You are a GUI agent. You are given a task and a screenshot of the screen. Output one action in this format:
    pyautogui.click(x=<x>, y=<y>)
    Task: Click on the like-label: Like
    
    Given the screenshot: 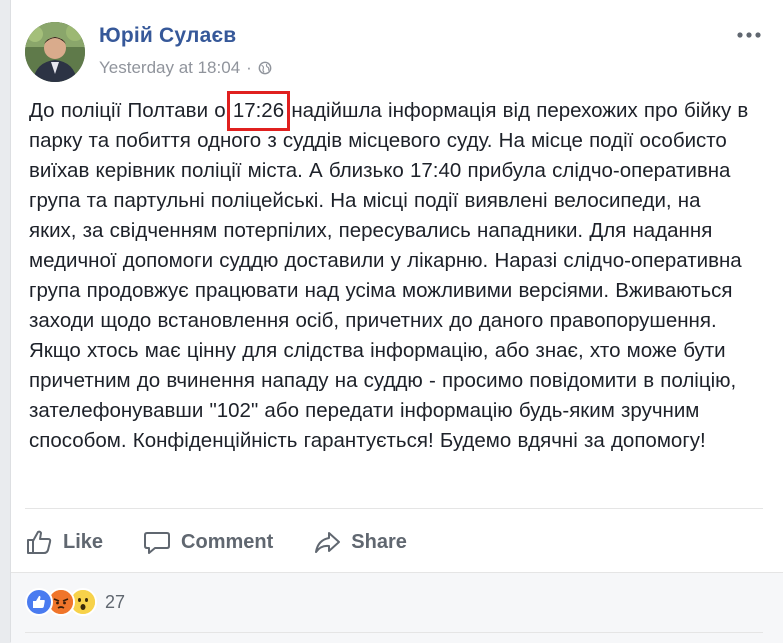 What is the action you would take?
    pyautogui.click(x=83, y=541)
    